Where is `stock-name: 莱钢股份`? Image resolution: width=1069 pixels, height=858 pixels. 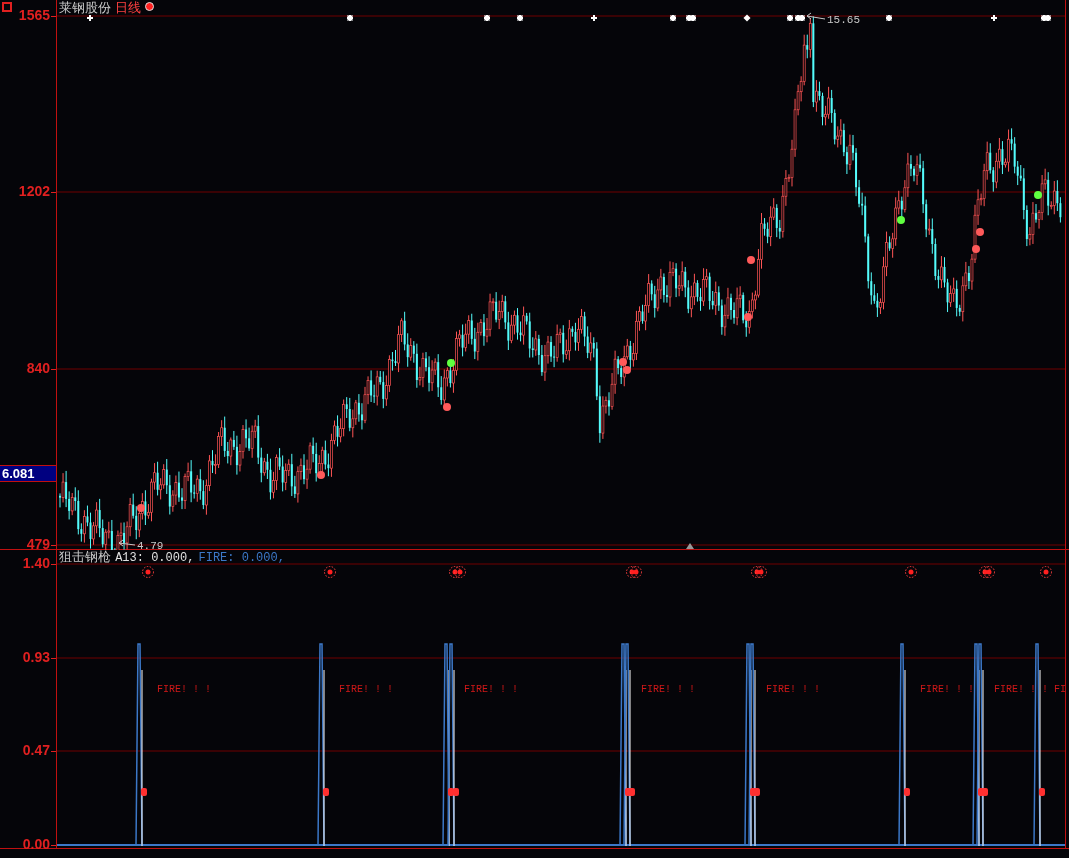 stock-name: 莱钢股份 is located at coordinates (85, 7).